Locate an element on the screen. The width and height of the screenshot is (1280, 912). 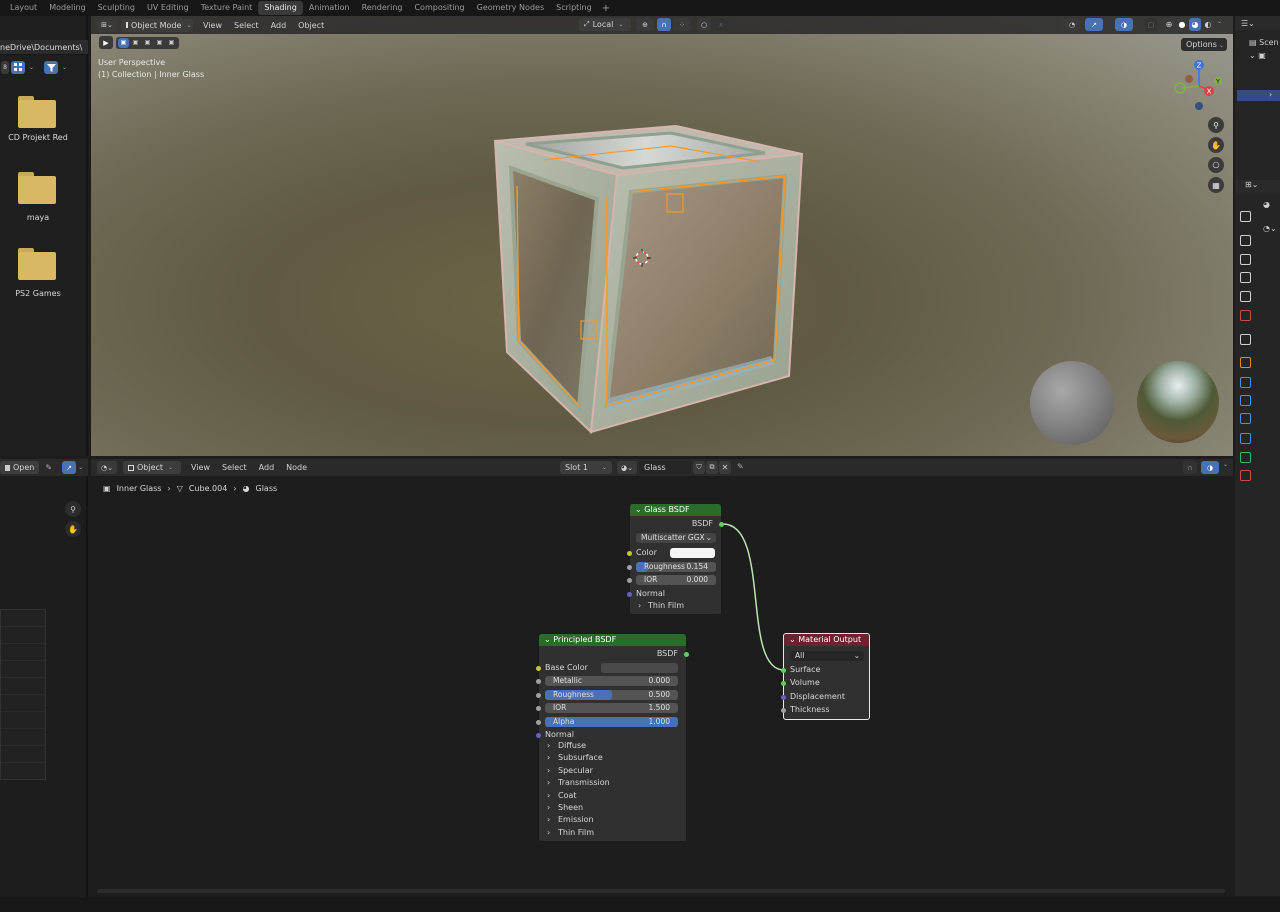
folder-label-maya: maya is located at coordinates (38, 217).